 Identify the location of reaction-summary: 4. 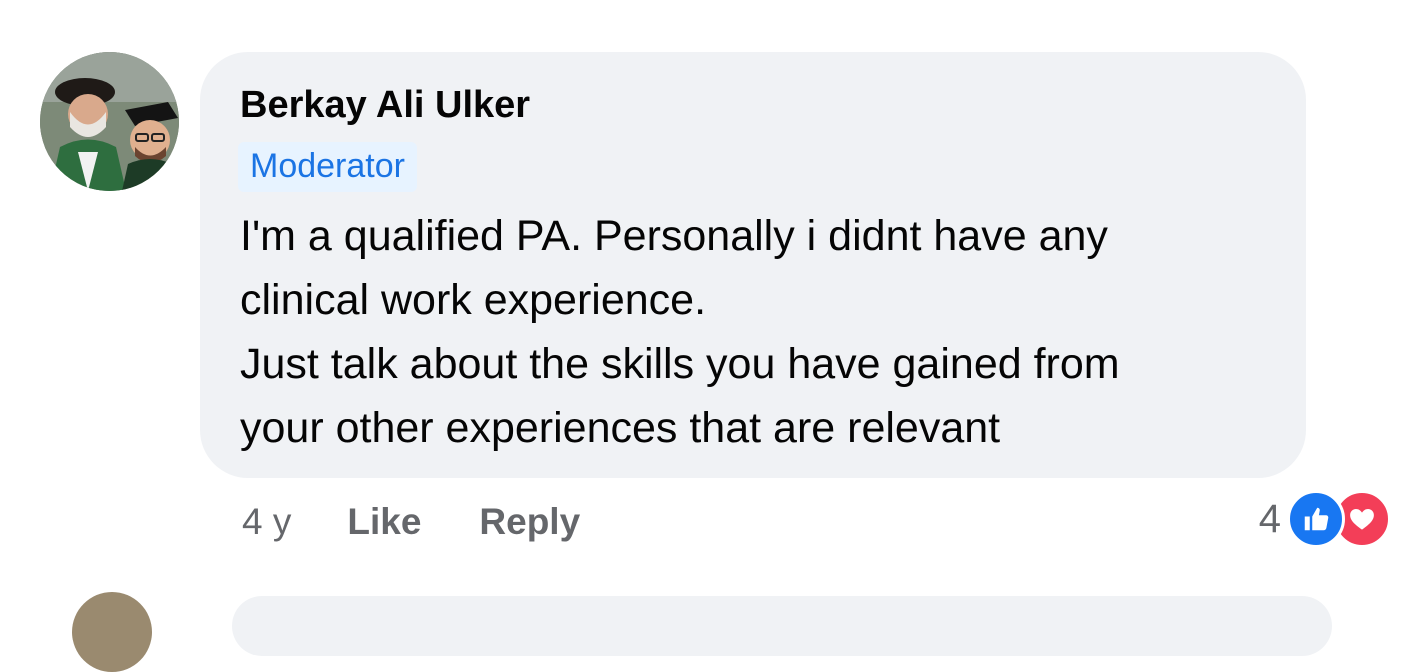
(1324, 519).